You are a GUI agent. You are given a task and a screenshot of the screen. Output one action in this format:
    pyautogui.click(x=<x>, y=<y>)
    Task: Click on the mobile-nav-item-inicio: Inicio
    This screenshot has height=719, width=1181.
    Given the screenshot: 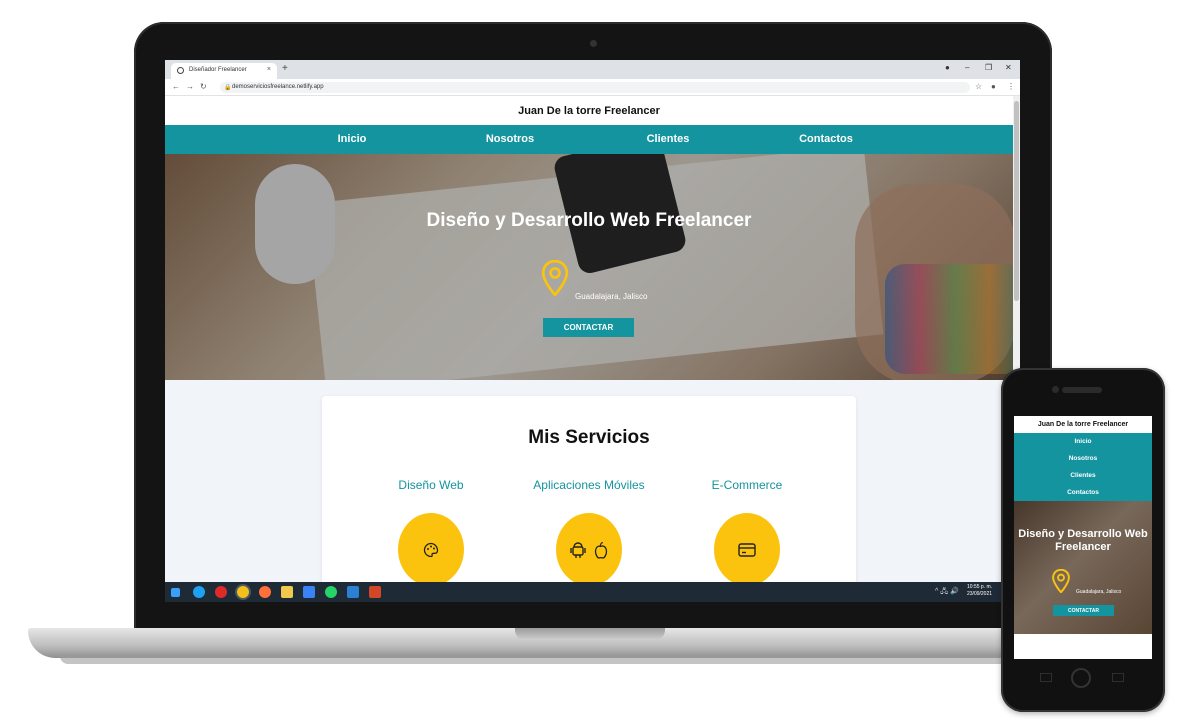 What is the action you would take?
    pyautogui.click(x=1083, y=441)
    